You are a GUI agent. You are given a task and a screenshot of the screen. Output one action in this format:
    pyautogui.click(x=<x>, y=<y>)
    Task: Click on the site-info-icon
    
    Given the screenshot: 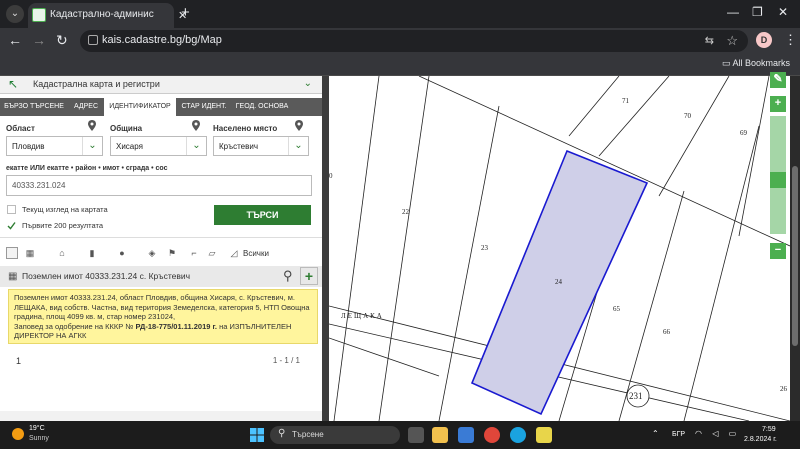 What is the action you would take?
    pyautogui.click(x=93, y=40)
    